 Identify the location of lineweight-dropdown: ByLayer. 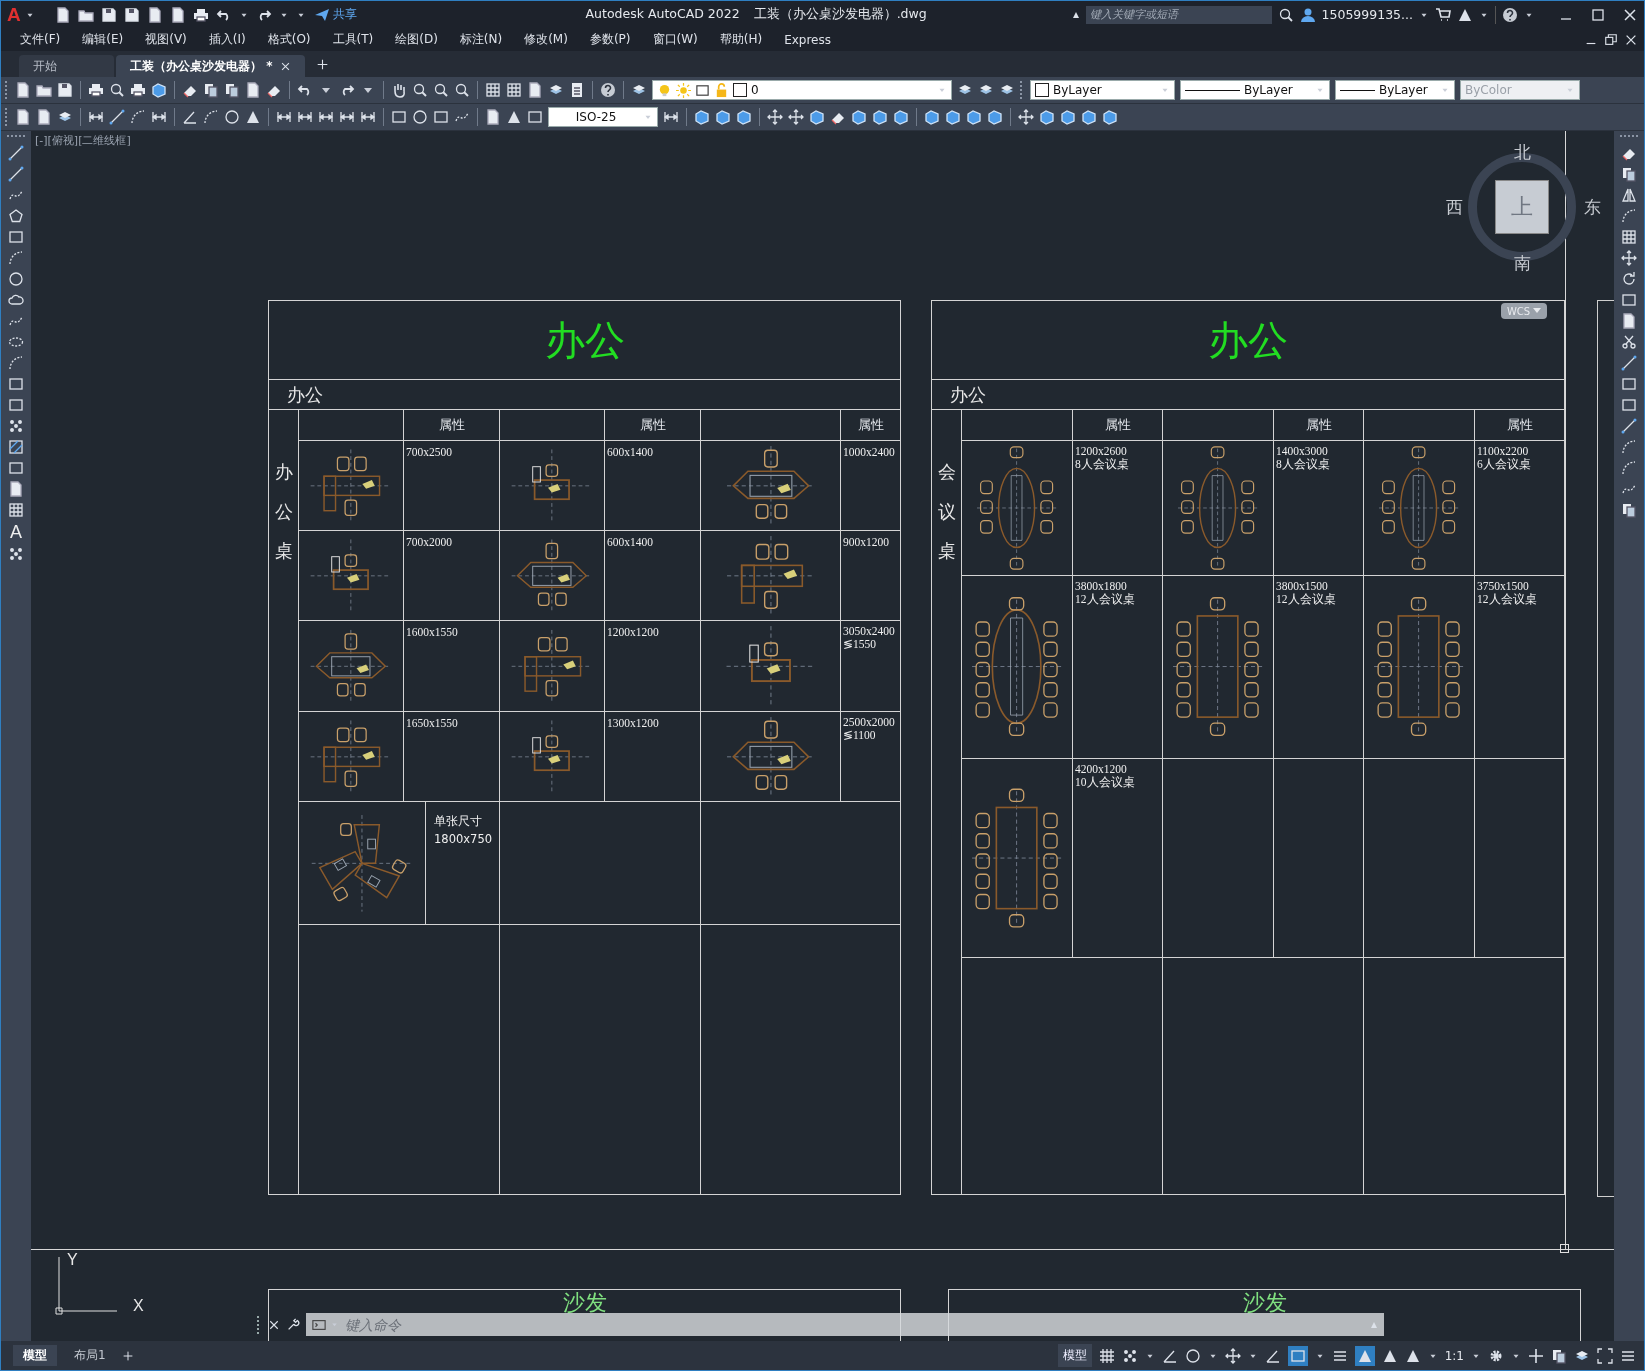
(1395, 90).